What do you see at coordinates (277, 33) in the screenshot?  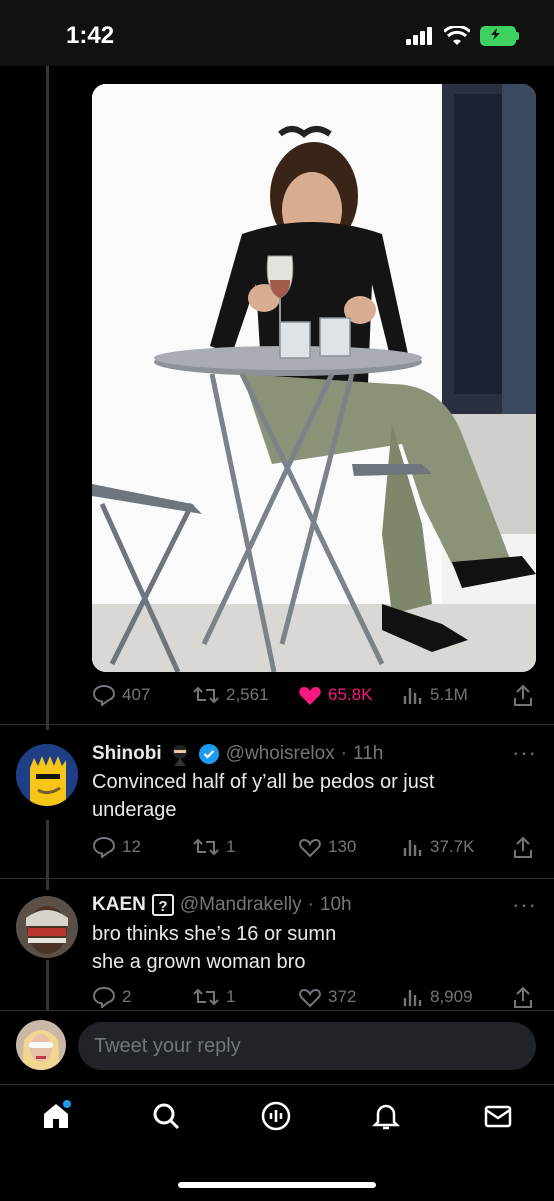 I see `status-bar: 1:42` at bounding box center [277, 33].